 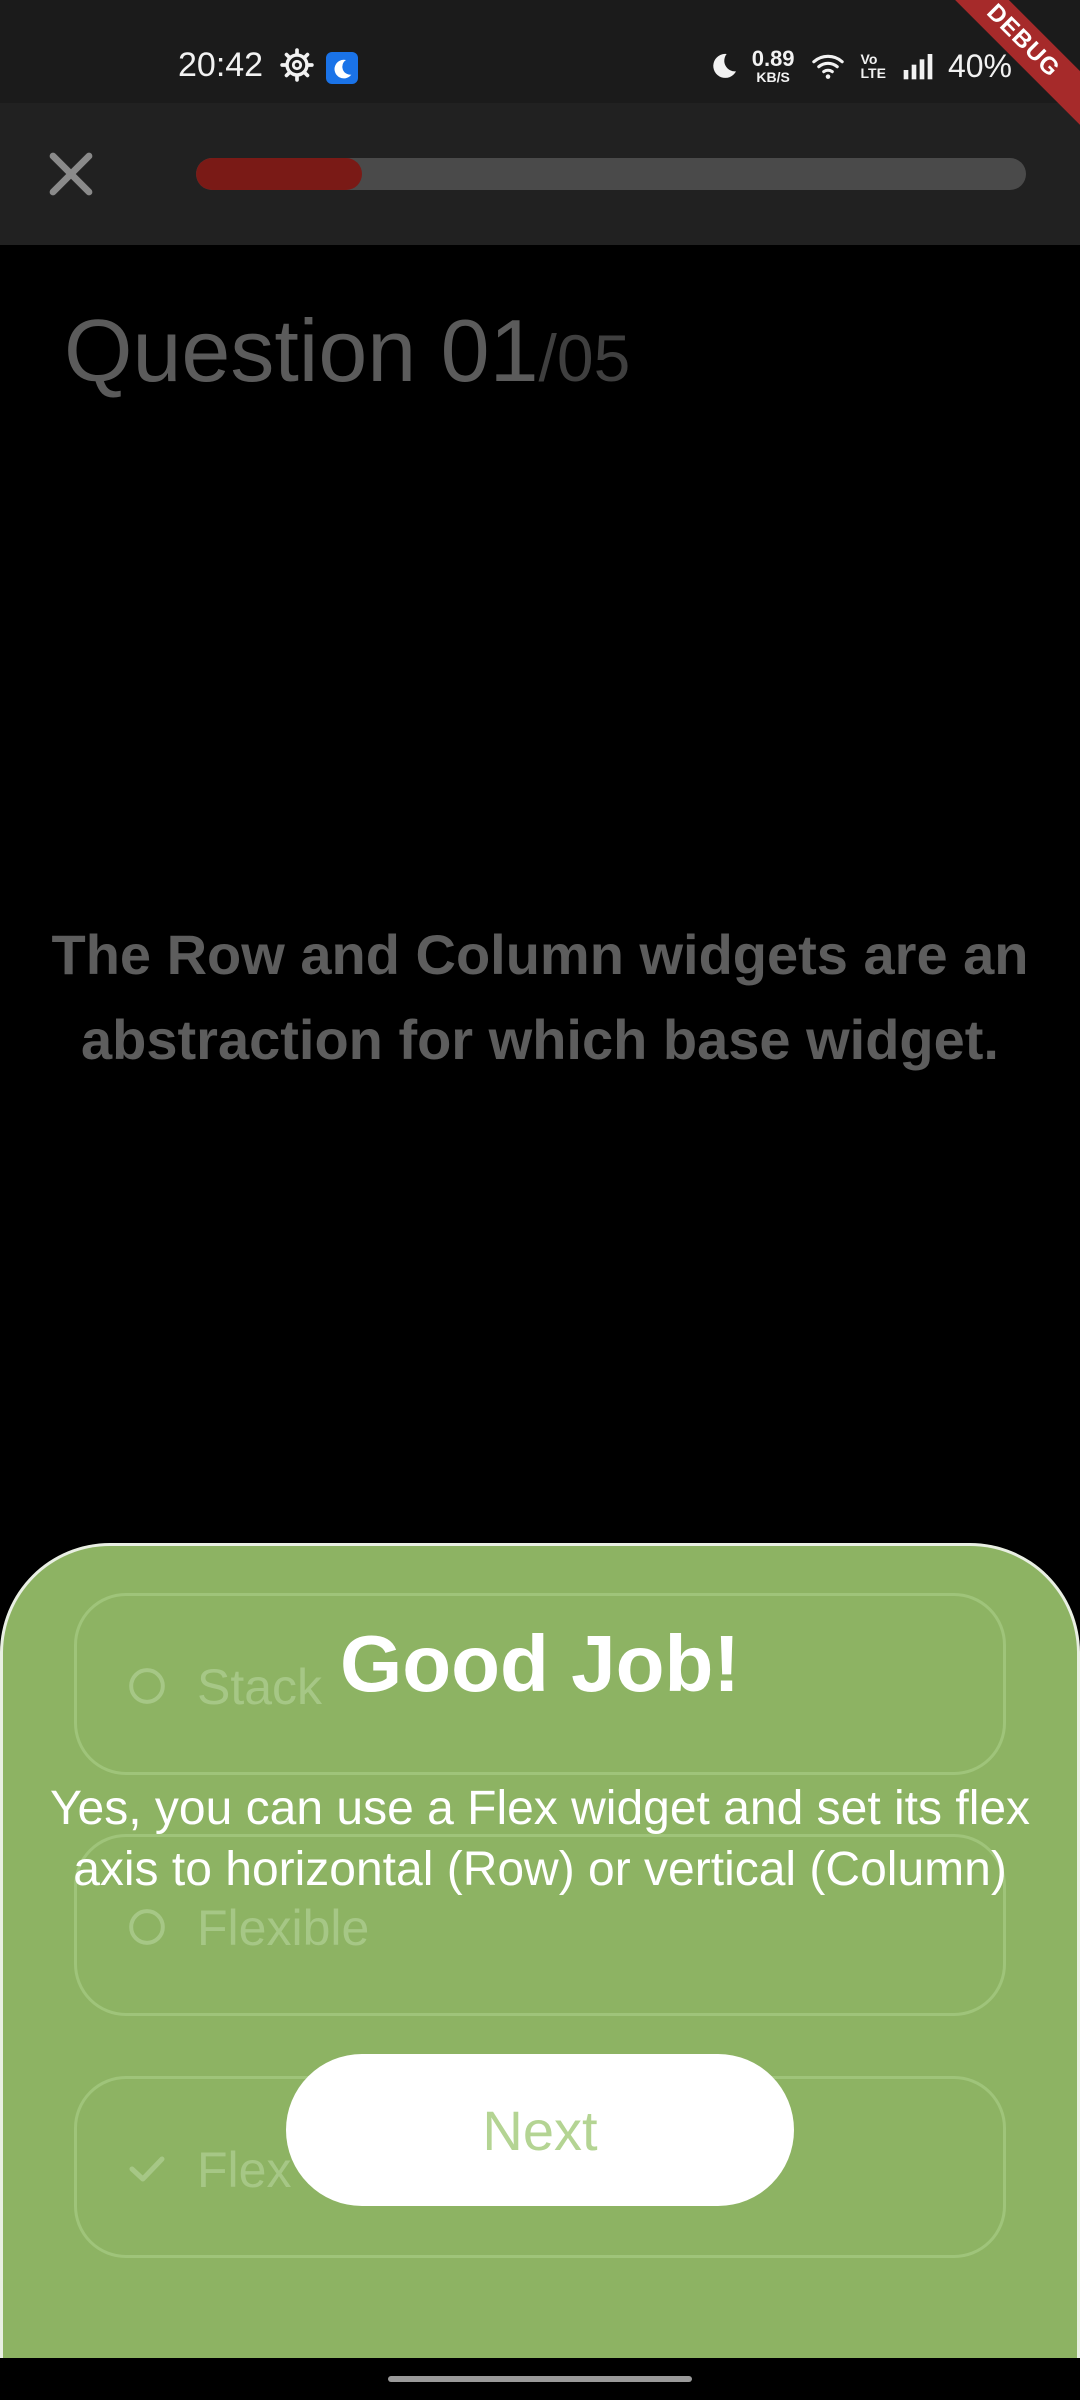 I want to click on status-time: 20:42, so click(x=221, y=65).